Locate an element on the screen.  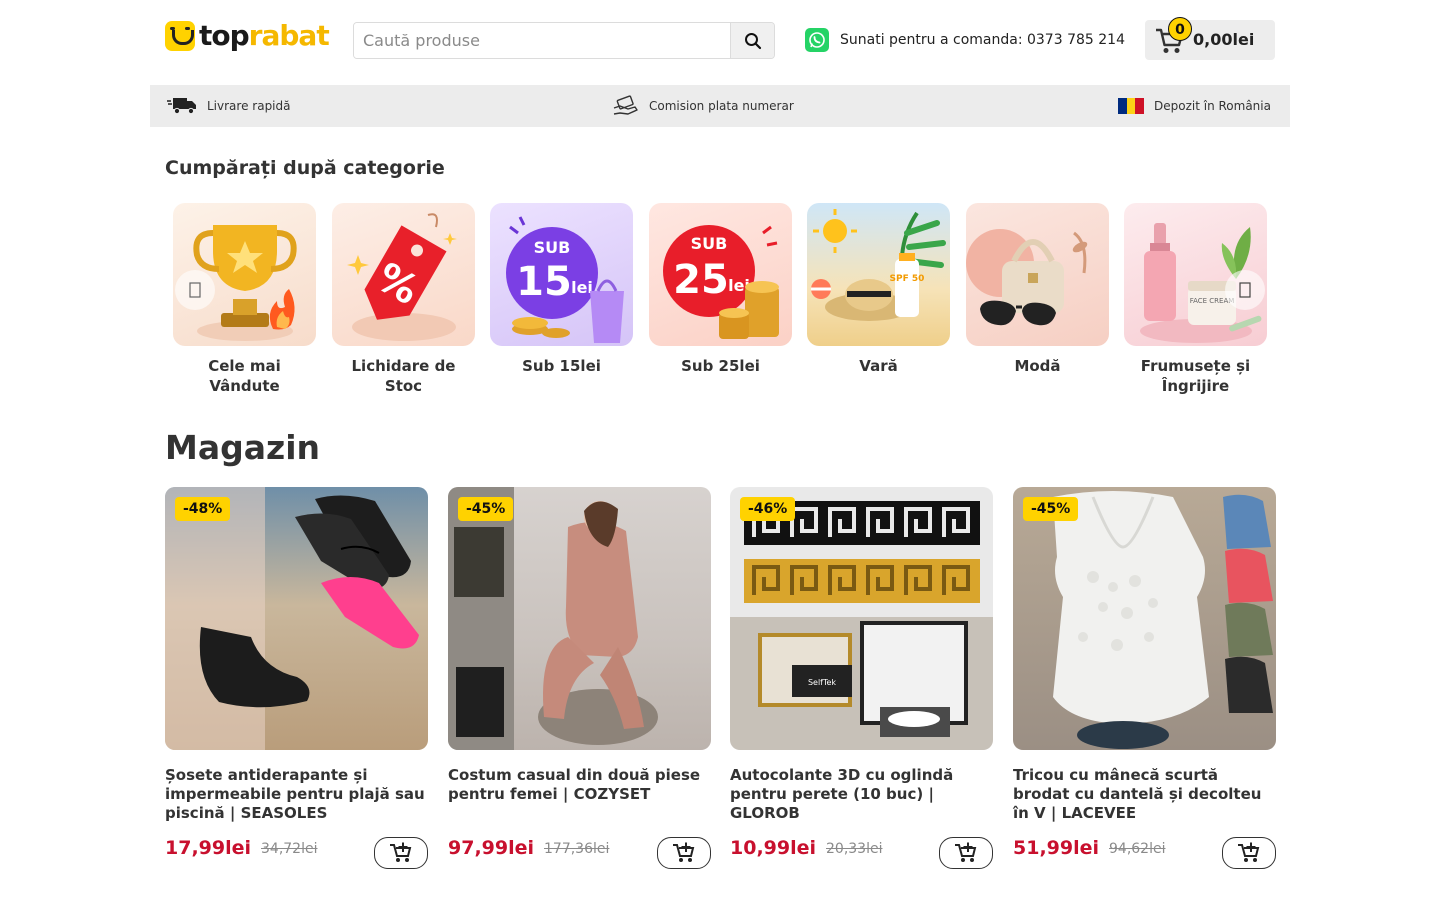
discount-tag-icon: % is located at coordinates (403, 274).